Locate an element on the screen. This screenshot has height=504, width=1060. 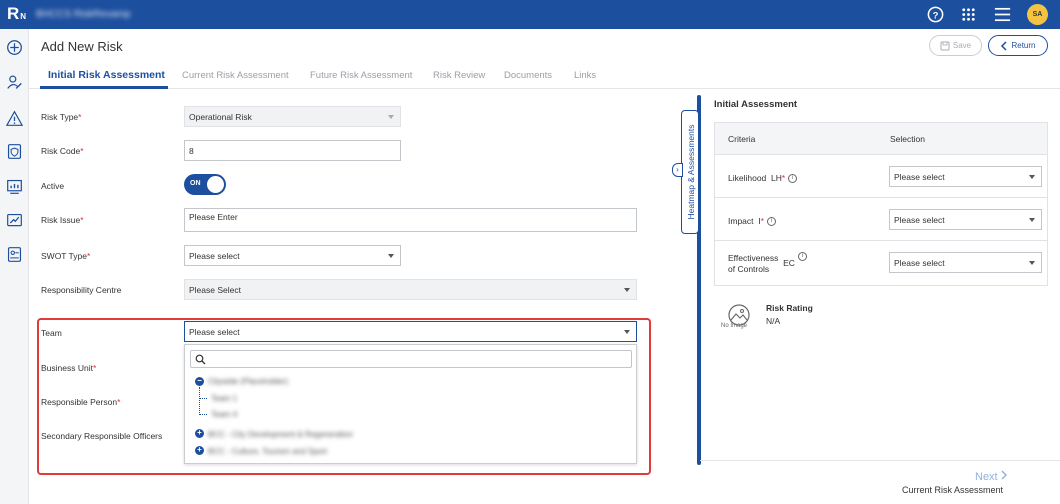
responsibility-centre-label: Responsibility Centre is located at coordinates (81, 290).